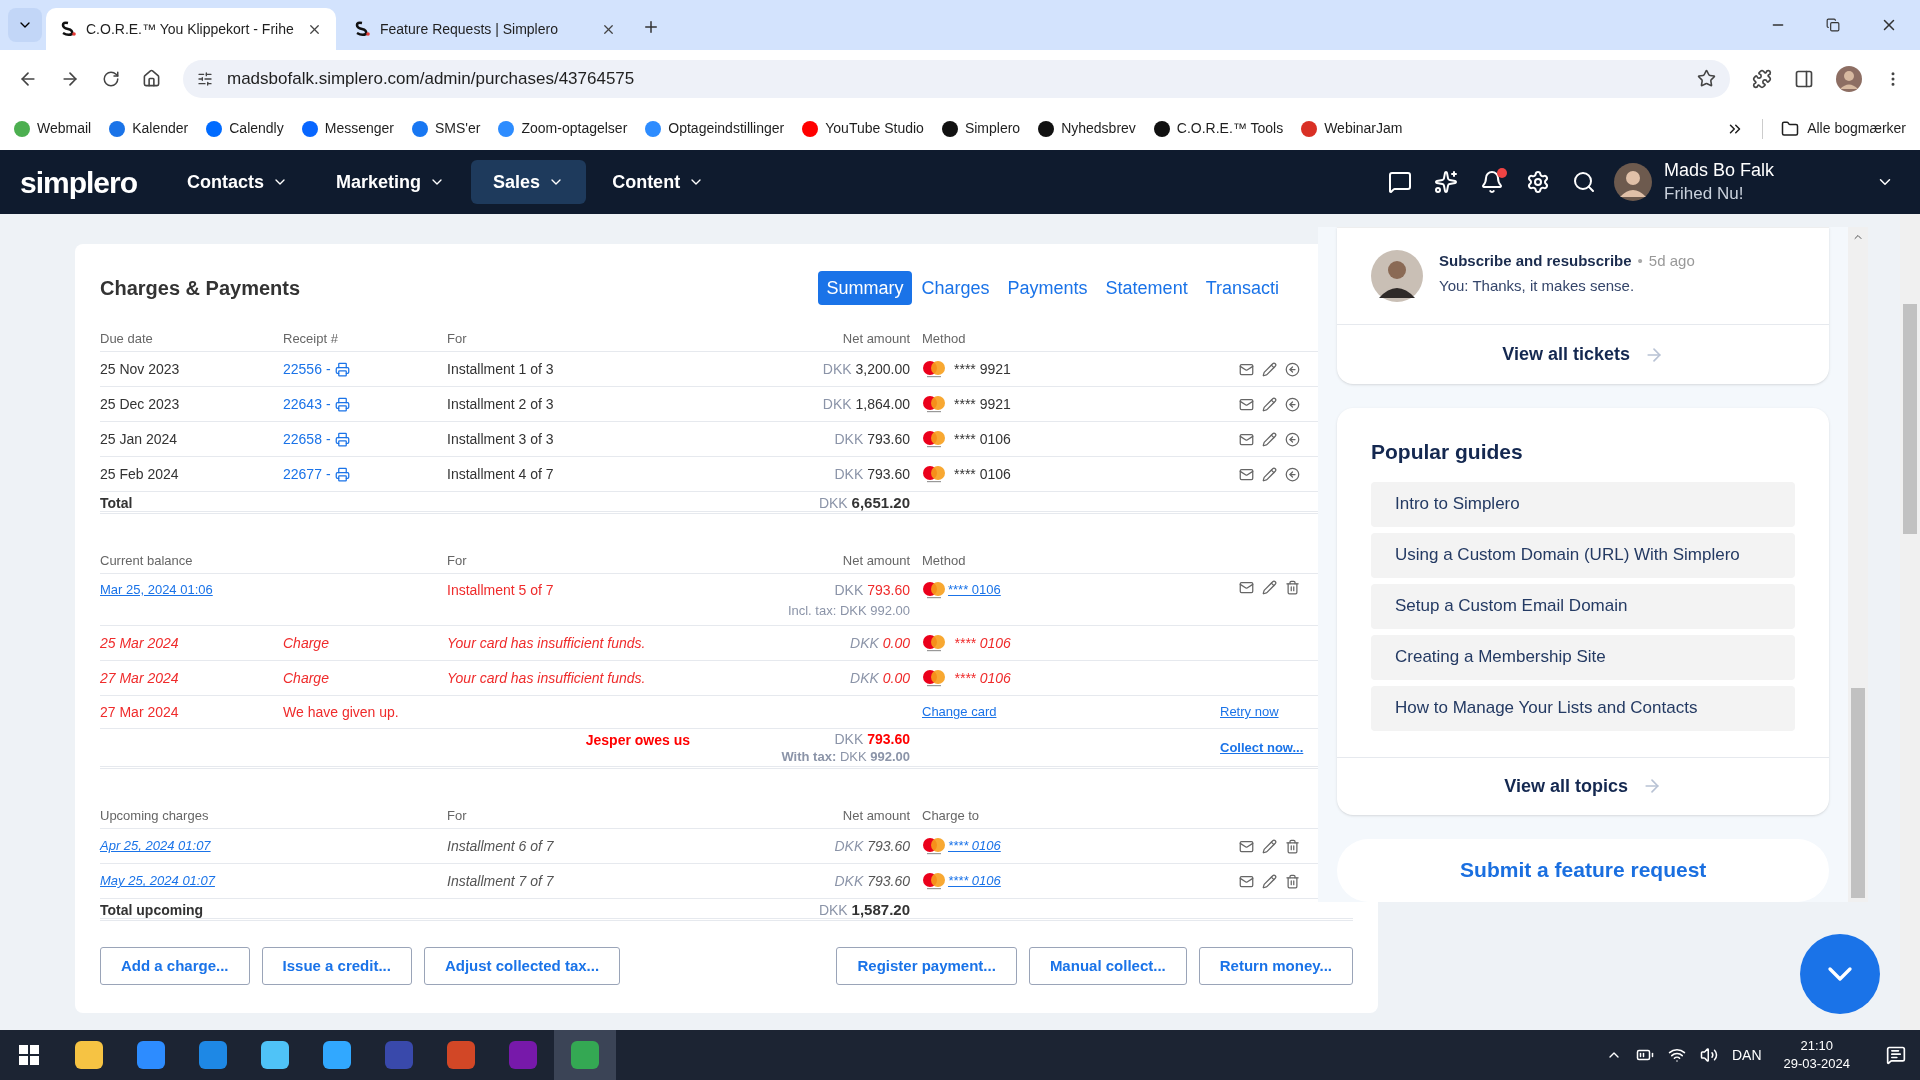 The image size is (1920, 1080). What do you see at coordinates (875, 338) in the screenshot?
I see `column-header: Net amount` at bounding box center [875, 338].